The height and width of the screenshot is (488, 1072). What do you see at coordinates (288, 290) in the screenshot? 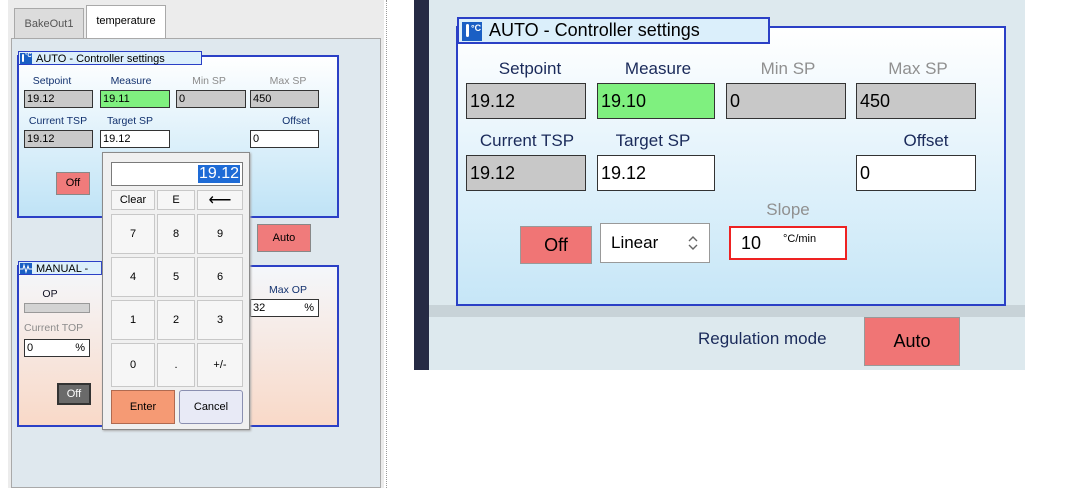
I see `max-op-label: Max OP` at bounding box center [288, 290].